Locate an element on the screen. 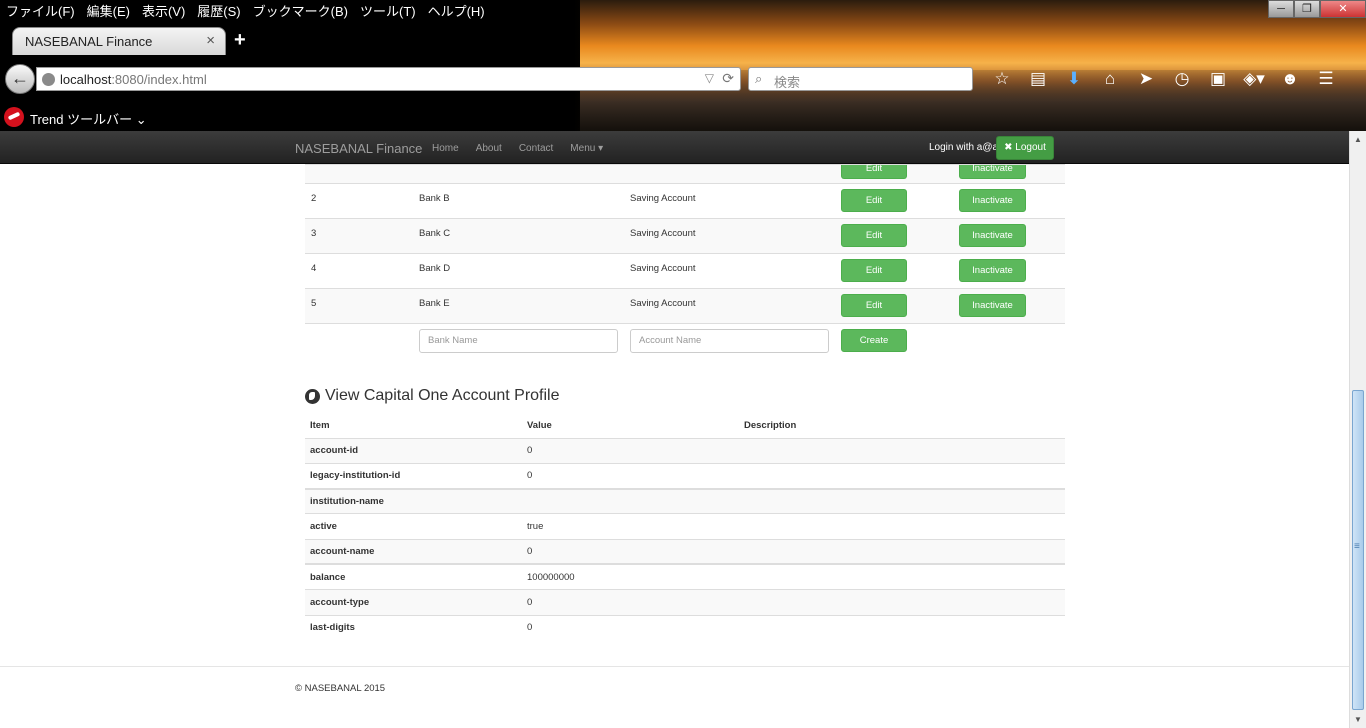 The width and height of the screenshot is (1366, 728). table-row: account-name 0 is located at coordinates (685, 551).